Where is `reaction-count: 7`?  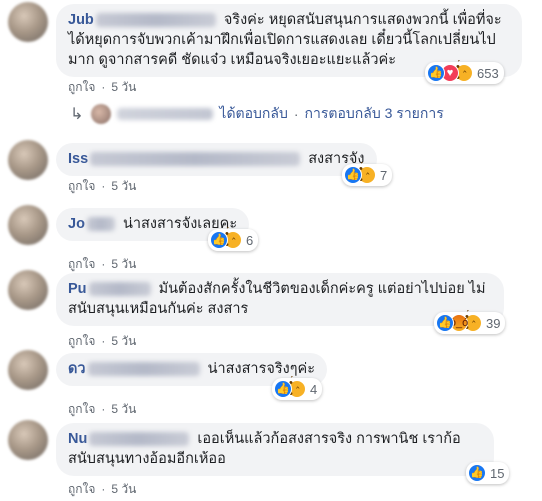 reaction-count: 7 is located at coordinates (384, 175).